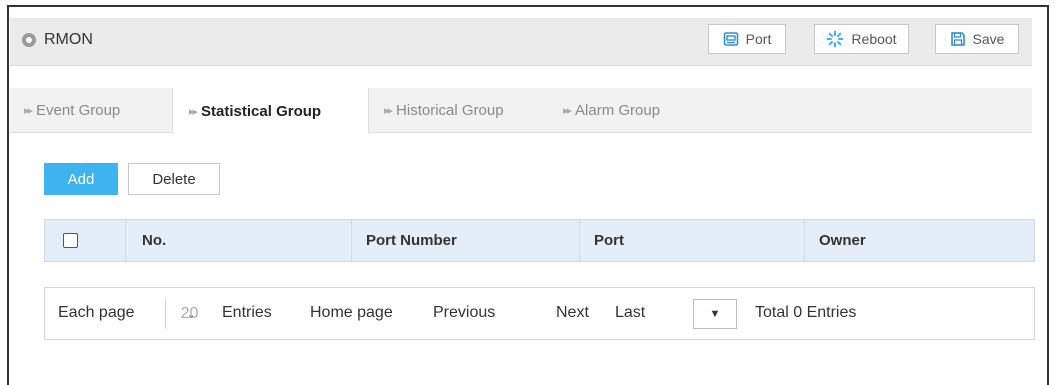  Describe the element at coordinates (988, 39) in the screenshot. I see `save-button-label: Save` at that location.